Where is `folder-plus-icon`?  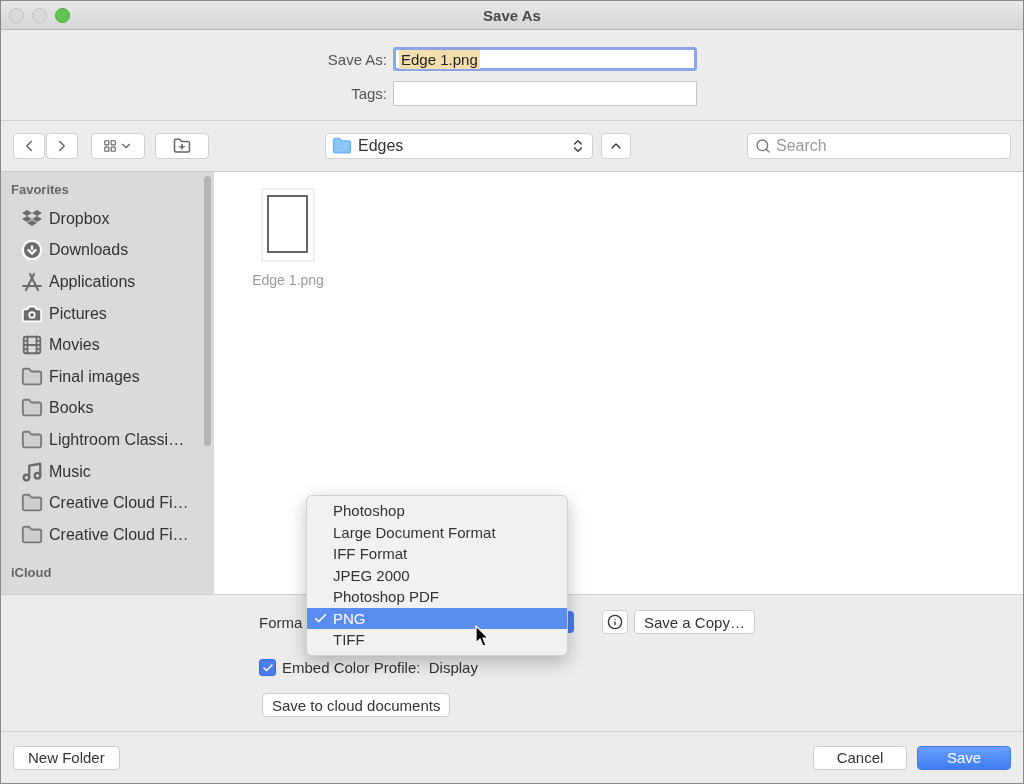
folder-plus-icon is located at coordinates (182, 146).